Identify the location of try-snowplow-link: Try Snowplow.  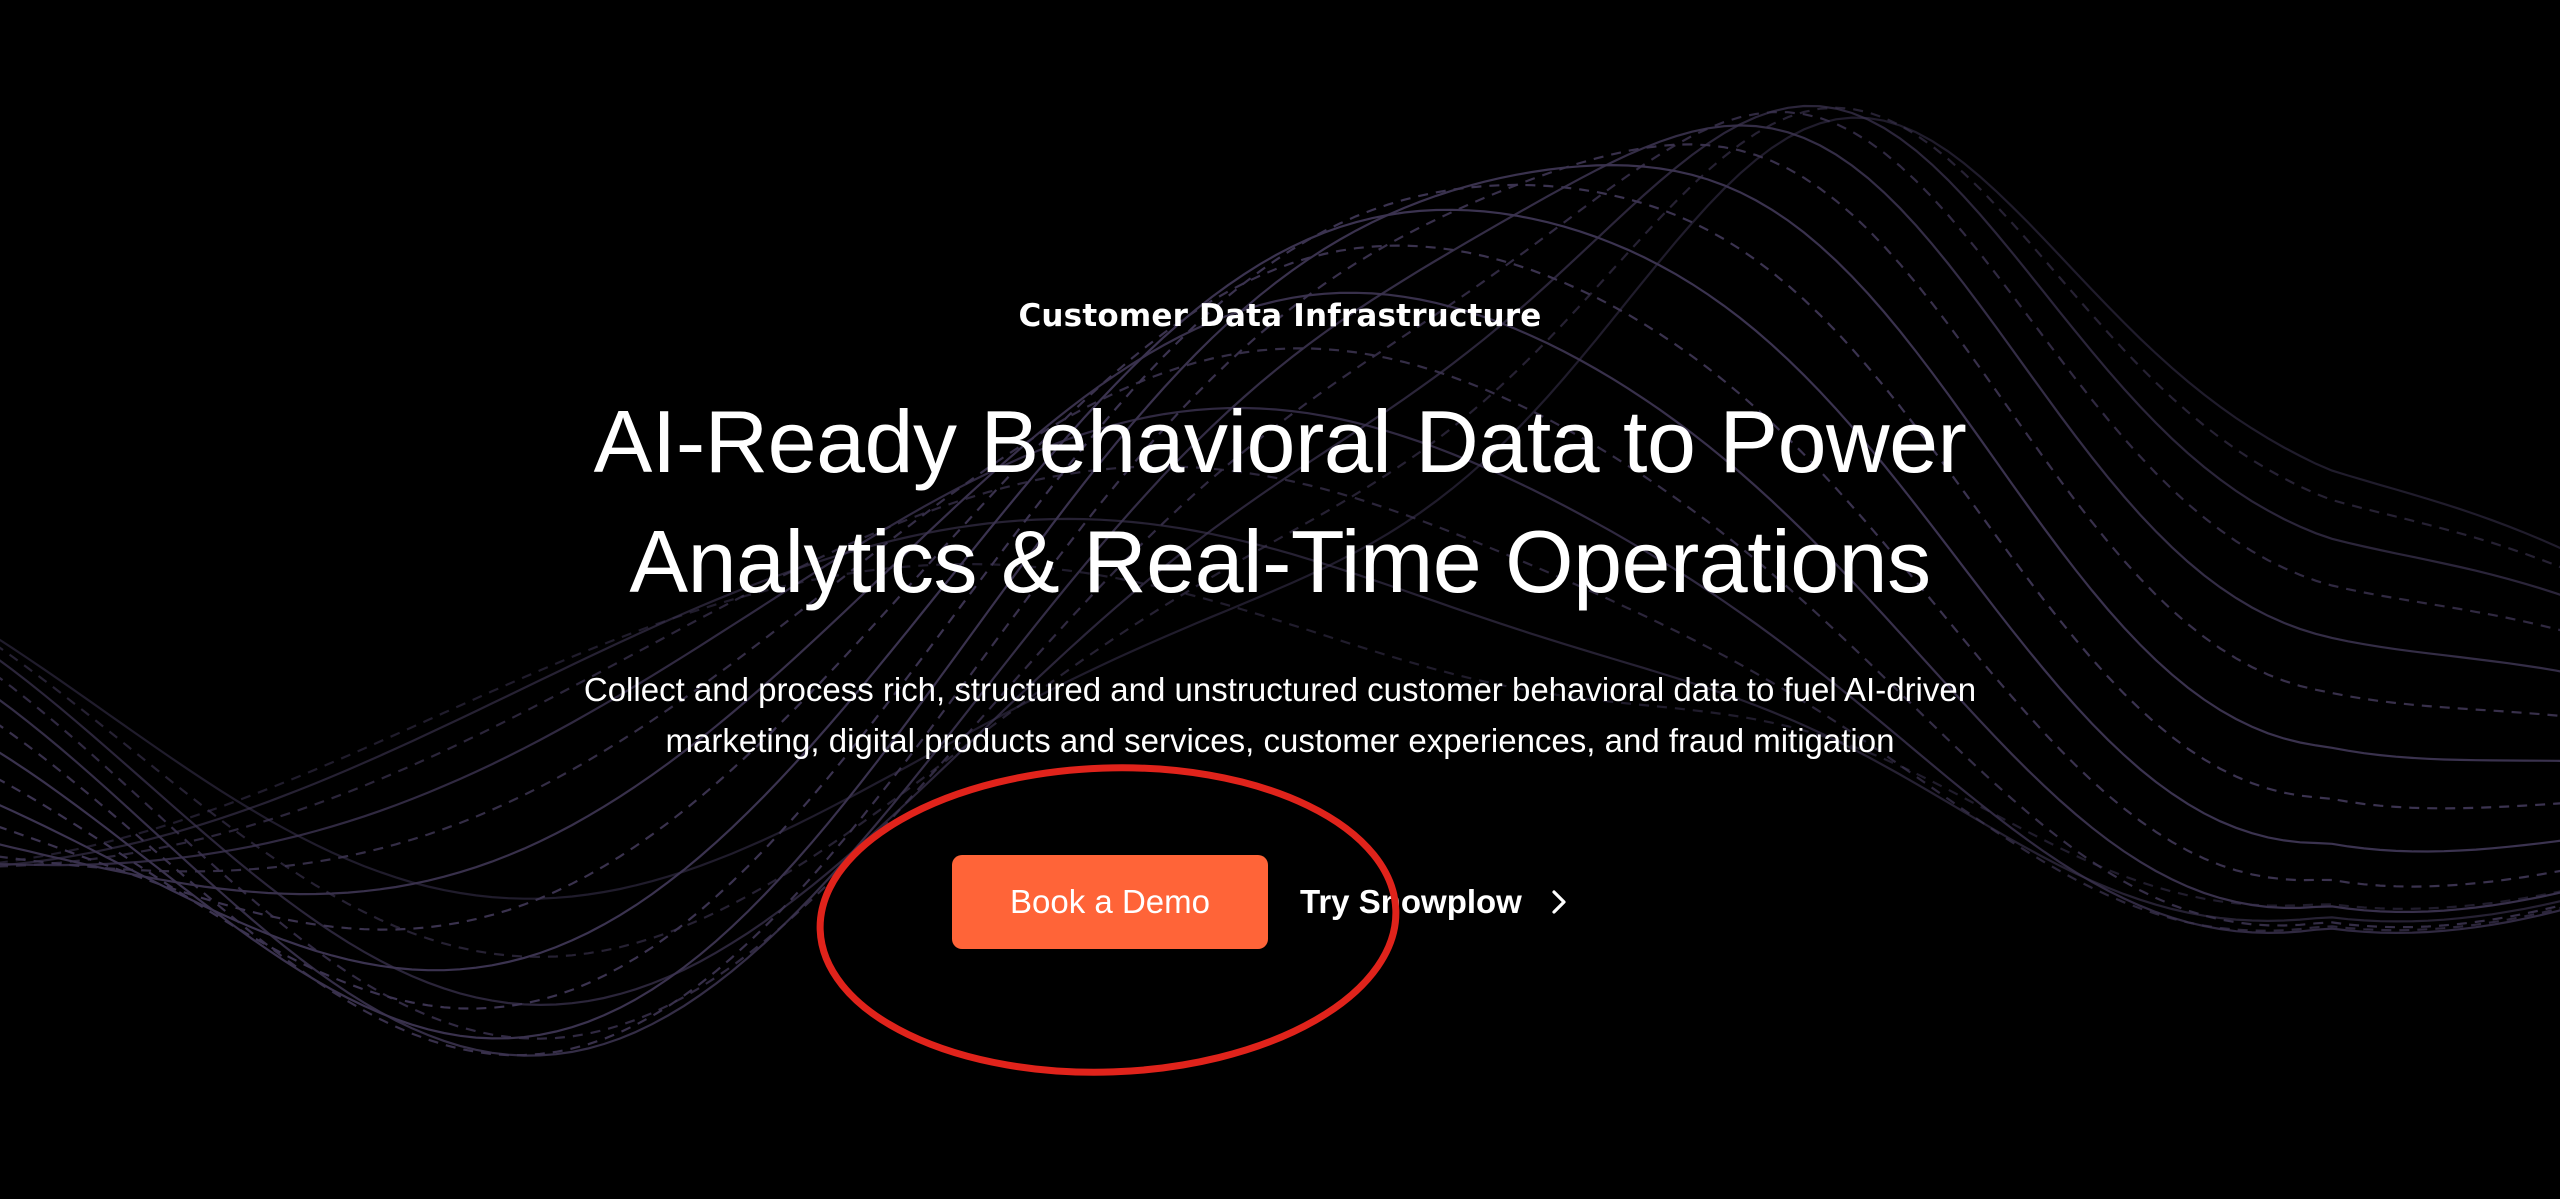
(1436, 902).